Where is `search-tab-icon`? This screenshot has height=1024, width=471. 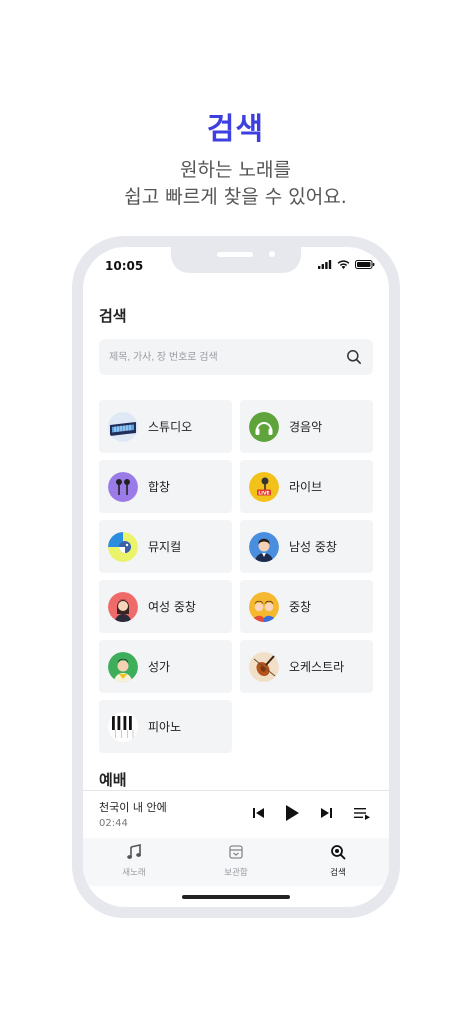
search-tab-icon is located at coordinates (338, 852).